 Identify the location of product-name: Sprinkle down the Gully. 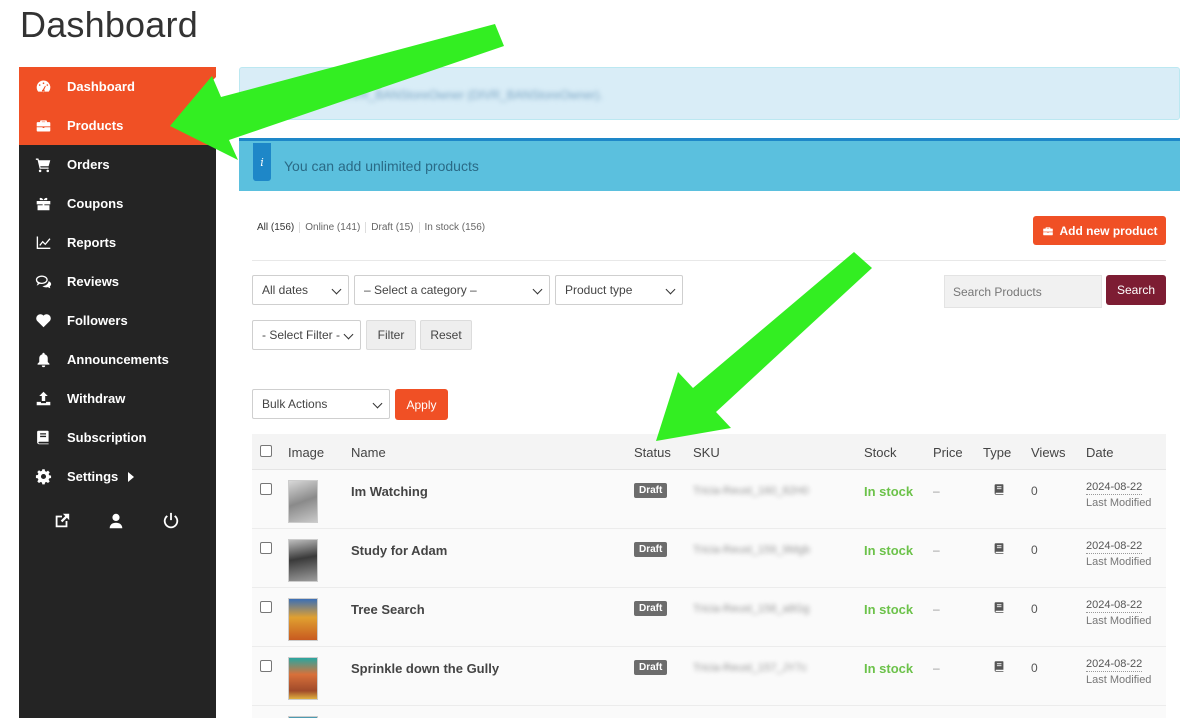
(425, 668).